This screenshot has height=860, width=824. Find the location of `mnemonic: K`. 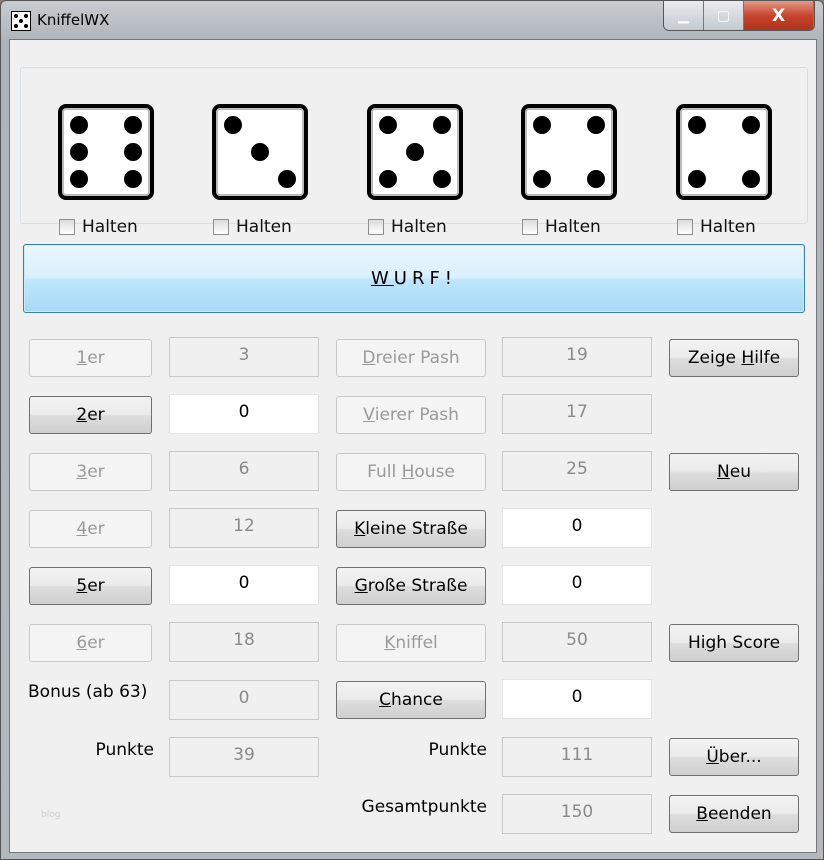

mnemonic: K is located at coordinates (390, 643).